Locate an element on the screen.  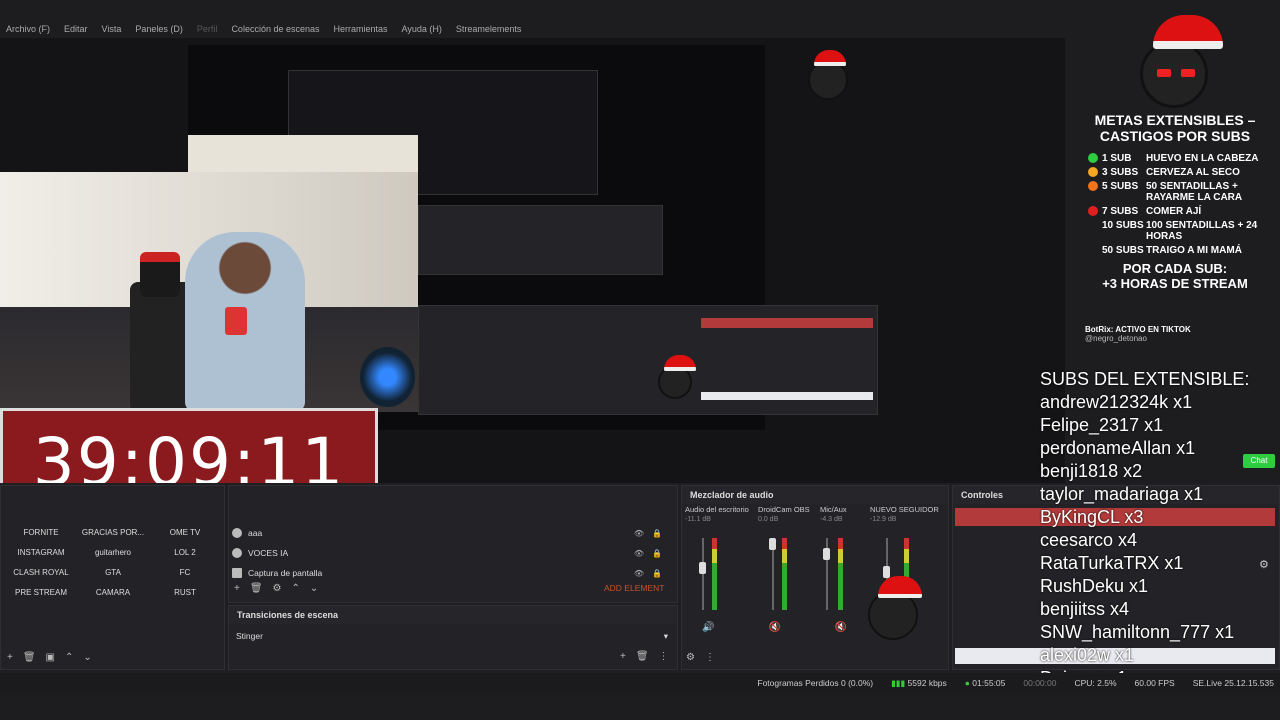
source-item: aaa 👁 🔒 is located at coordinates (447, 533).